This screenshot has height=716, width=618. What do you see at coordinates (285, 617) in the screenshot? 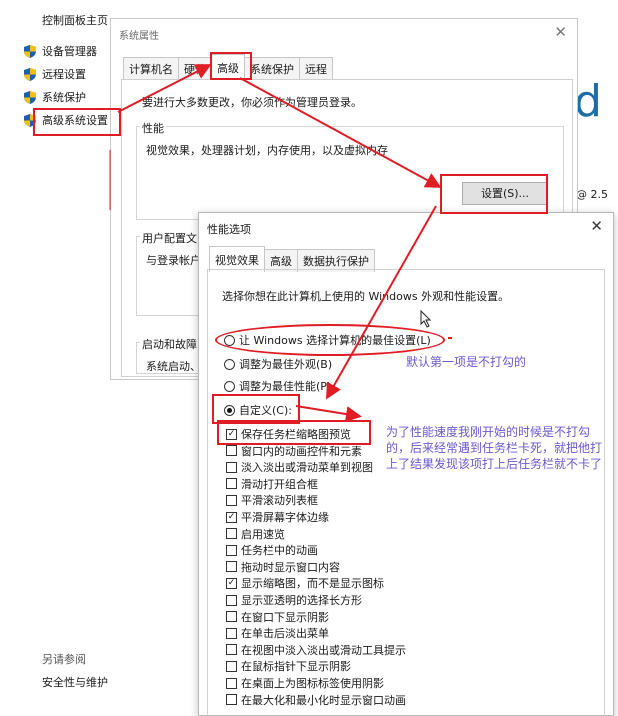
I see `checkbox-label: 在窗口下显示阴影` at bounding box center [285, 617].